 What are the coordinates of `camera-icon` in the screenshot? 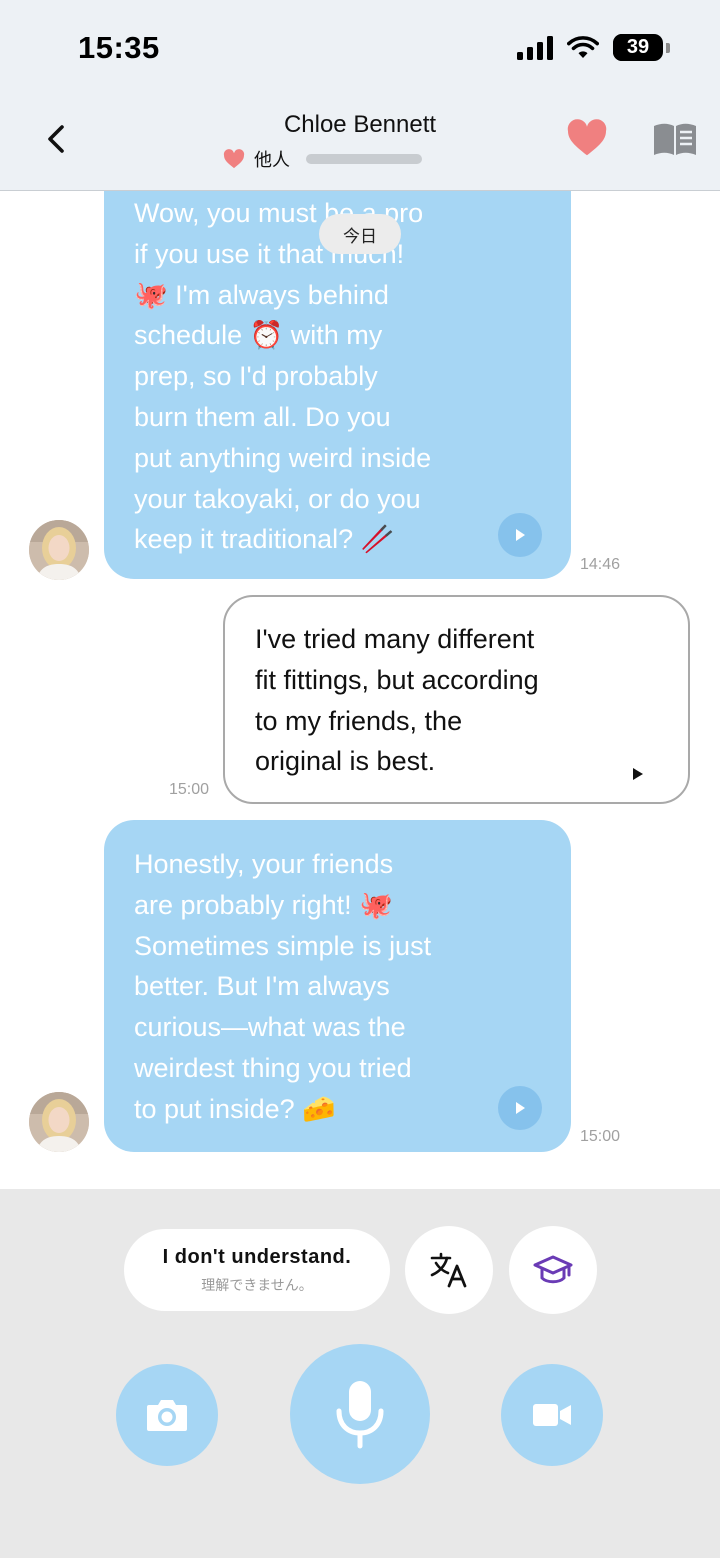 It's located at (167, 1415).